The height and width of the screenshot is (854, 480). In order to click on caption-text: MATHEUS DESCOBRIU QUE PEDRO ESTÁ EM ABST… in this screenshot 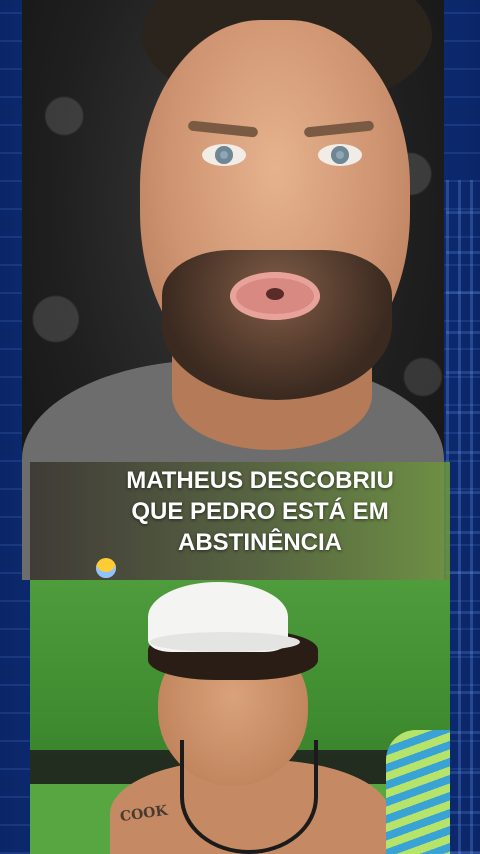, I will do `click(260, 521)`.